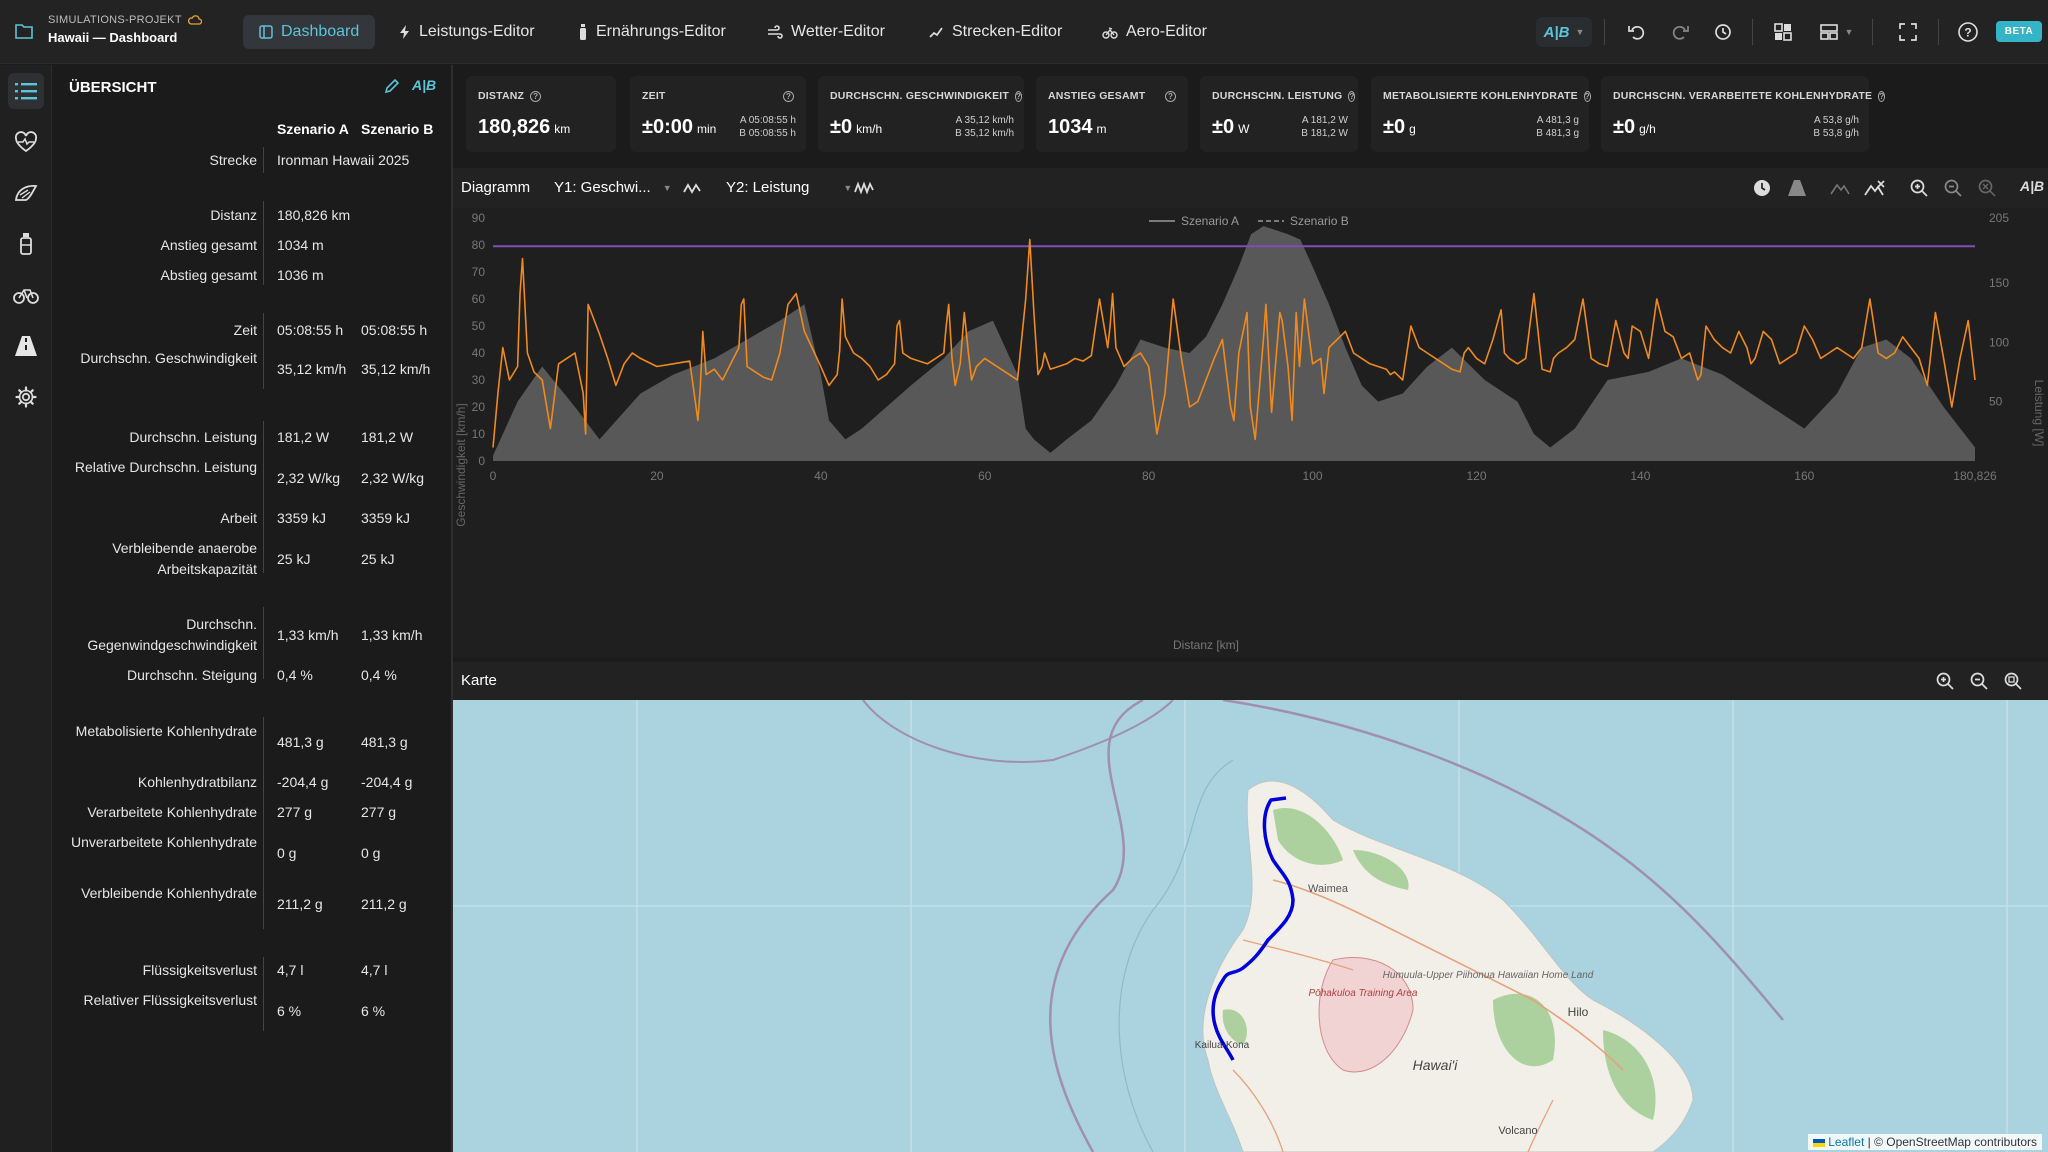  Describe the element at coordinates (1987, 188) in the screenshot. I see `zoom-reset-icon` at that location.